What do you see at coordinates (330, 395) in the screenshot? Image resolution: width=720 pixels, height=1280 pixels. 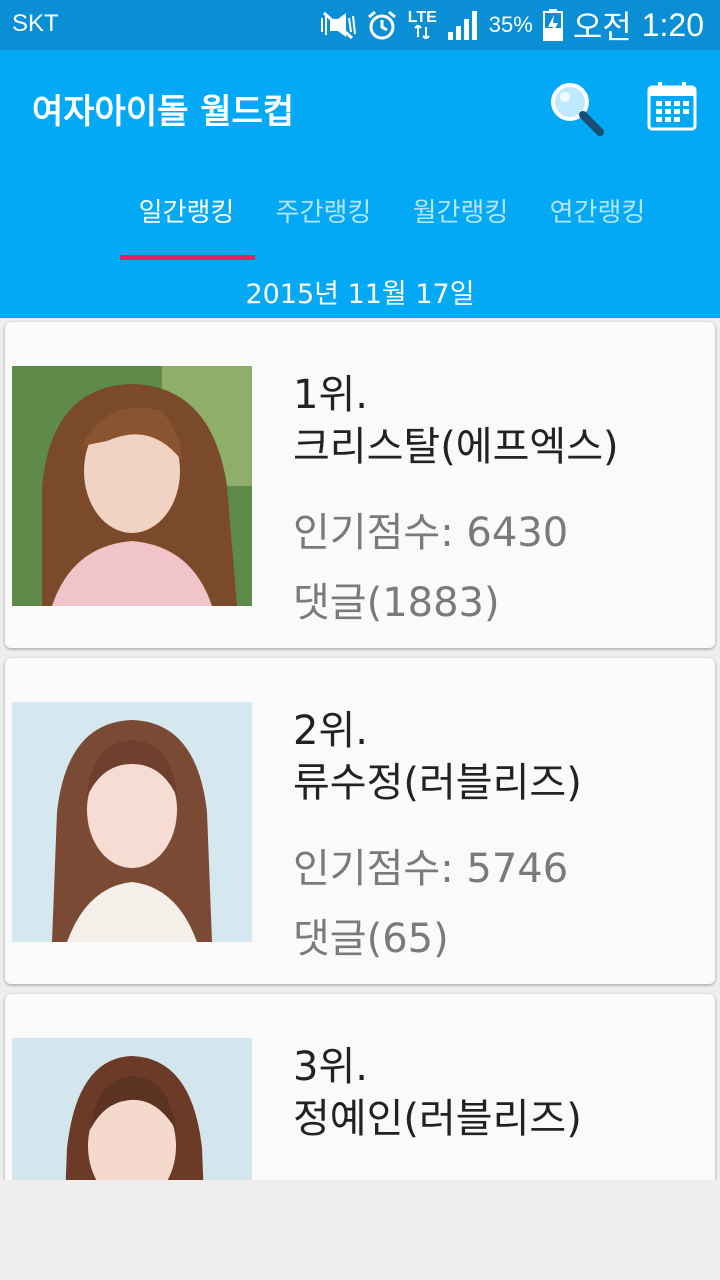 I see `rank-label: 1위.` at bounding box center [330, 395].